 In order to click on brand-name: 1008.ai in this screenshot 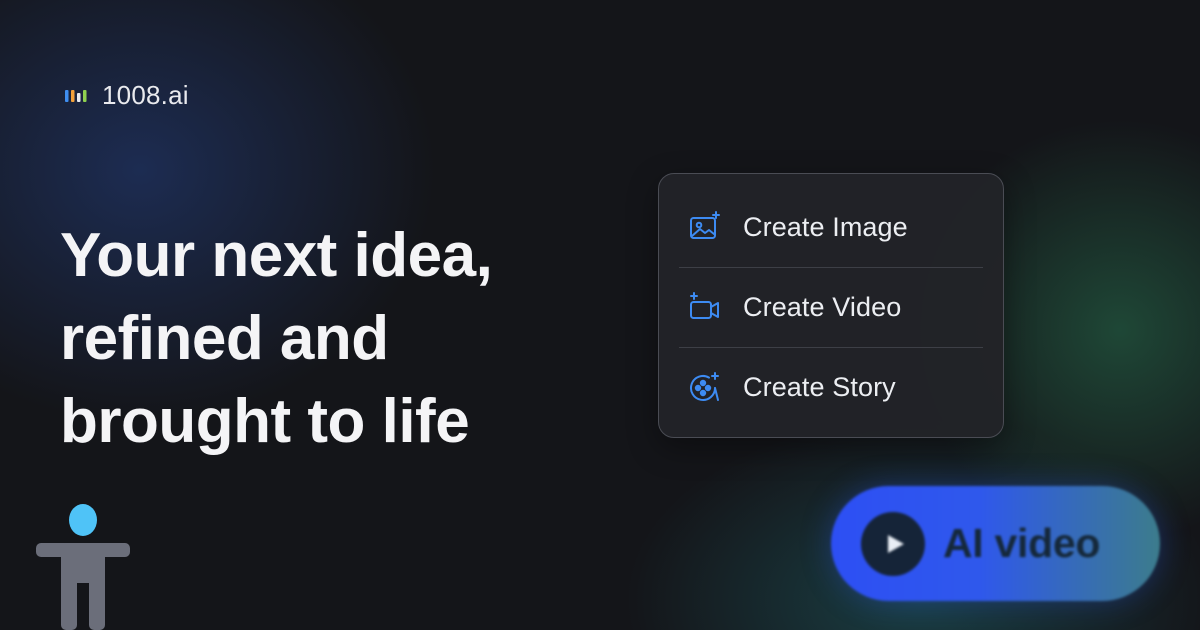, I will do `click(145, 95)`.